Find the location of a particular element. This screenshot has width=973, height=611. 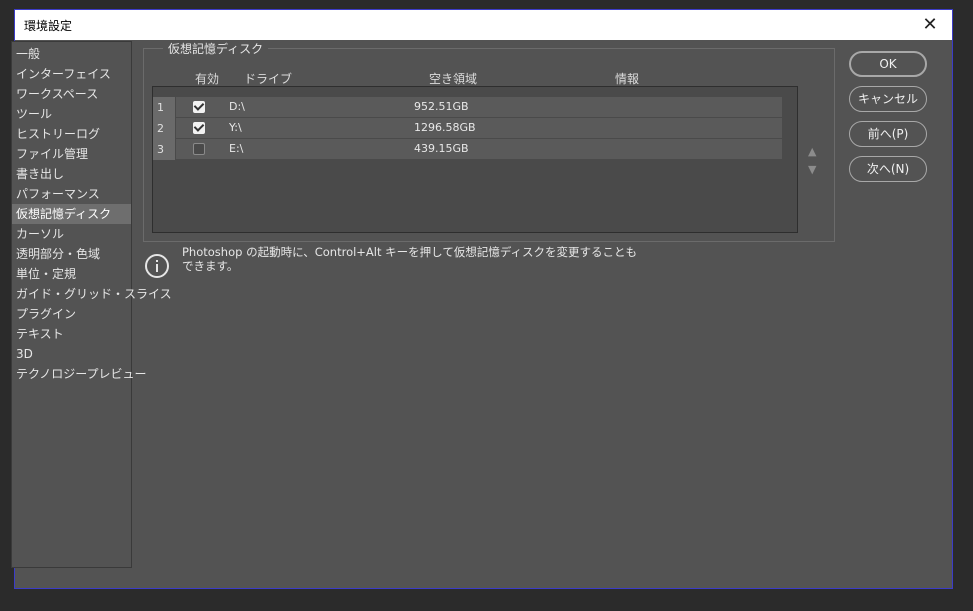

nav-item-3d: 3D is located at coordinates (71, 354).